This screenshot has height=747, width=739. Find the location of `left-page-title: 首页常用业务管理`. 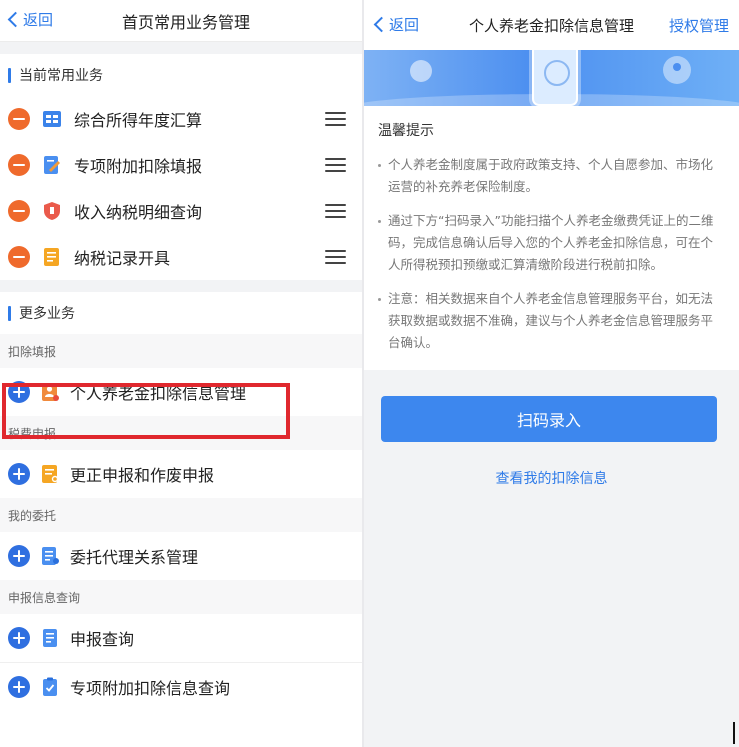

left-page-title: 首页常用业务管理 is located at coordinates (185, 22).